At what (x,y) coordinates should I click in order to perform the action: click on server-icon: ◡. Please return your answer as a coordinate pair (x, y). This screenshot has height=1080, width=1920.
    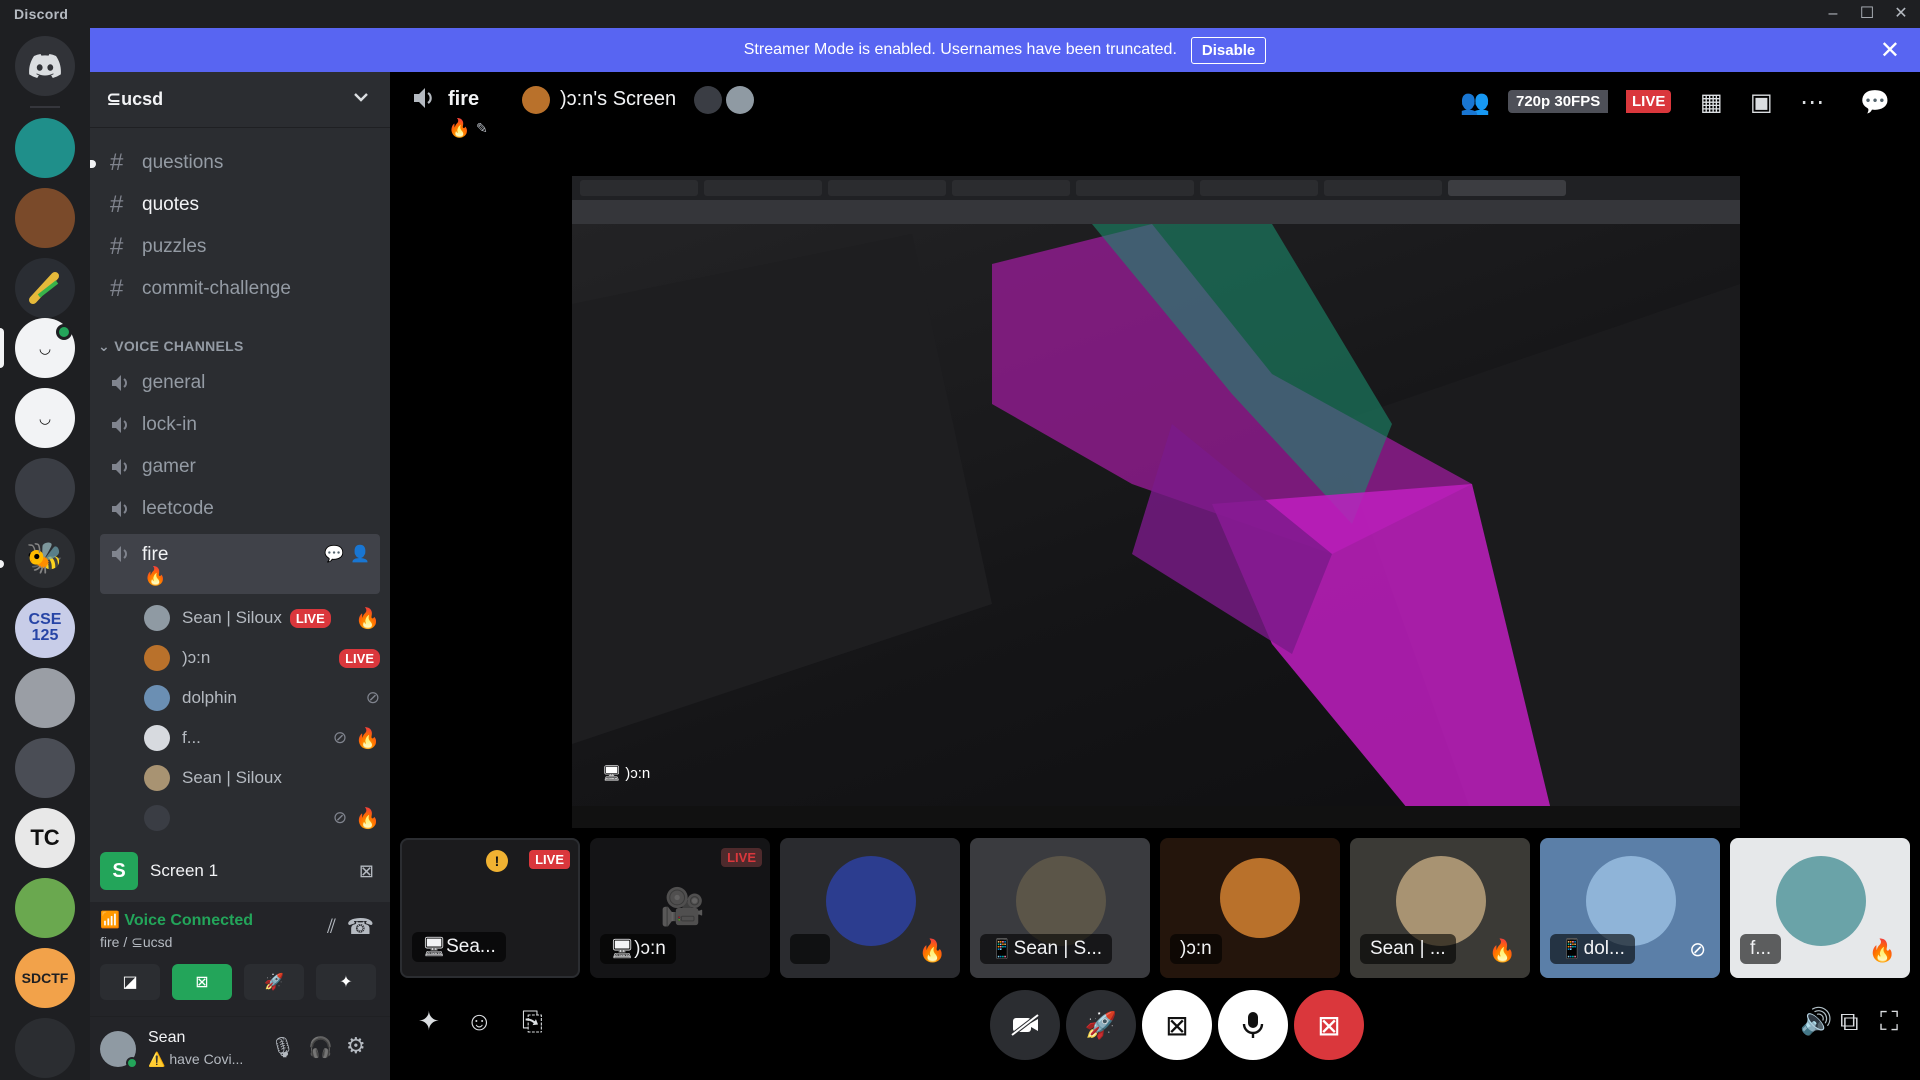
    Looking at the image, I should click on (45, 418).